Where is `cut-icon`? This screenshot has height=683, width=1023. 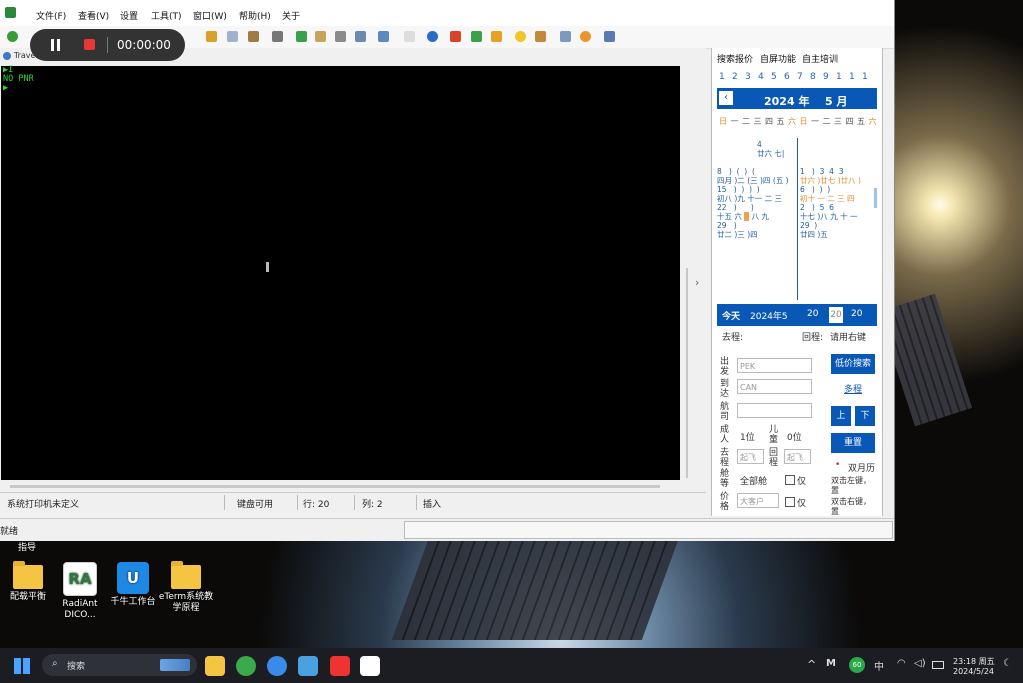 cut-icon is located at coordinates (211, 36).